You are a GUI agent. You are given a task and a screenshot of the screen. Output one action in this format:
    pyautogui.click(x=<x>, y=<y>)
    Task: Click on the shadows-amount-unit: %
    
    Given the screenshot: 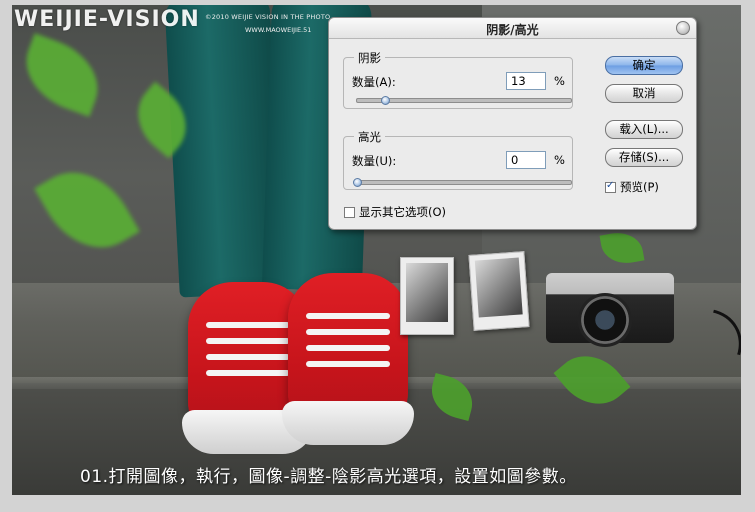 What is the action you would take?
    pyautogui.click(x=559, y=81)
    